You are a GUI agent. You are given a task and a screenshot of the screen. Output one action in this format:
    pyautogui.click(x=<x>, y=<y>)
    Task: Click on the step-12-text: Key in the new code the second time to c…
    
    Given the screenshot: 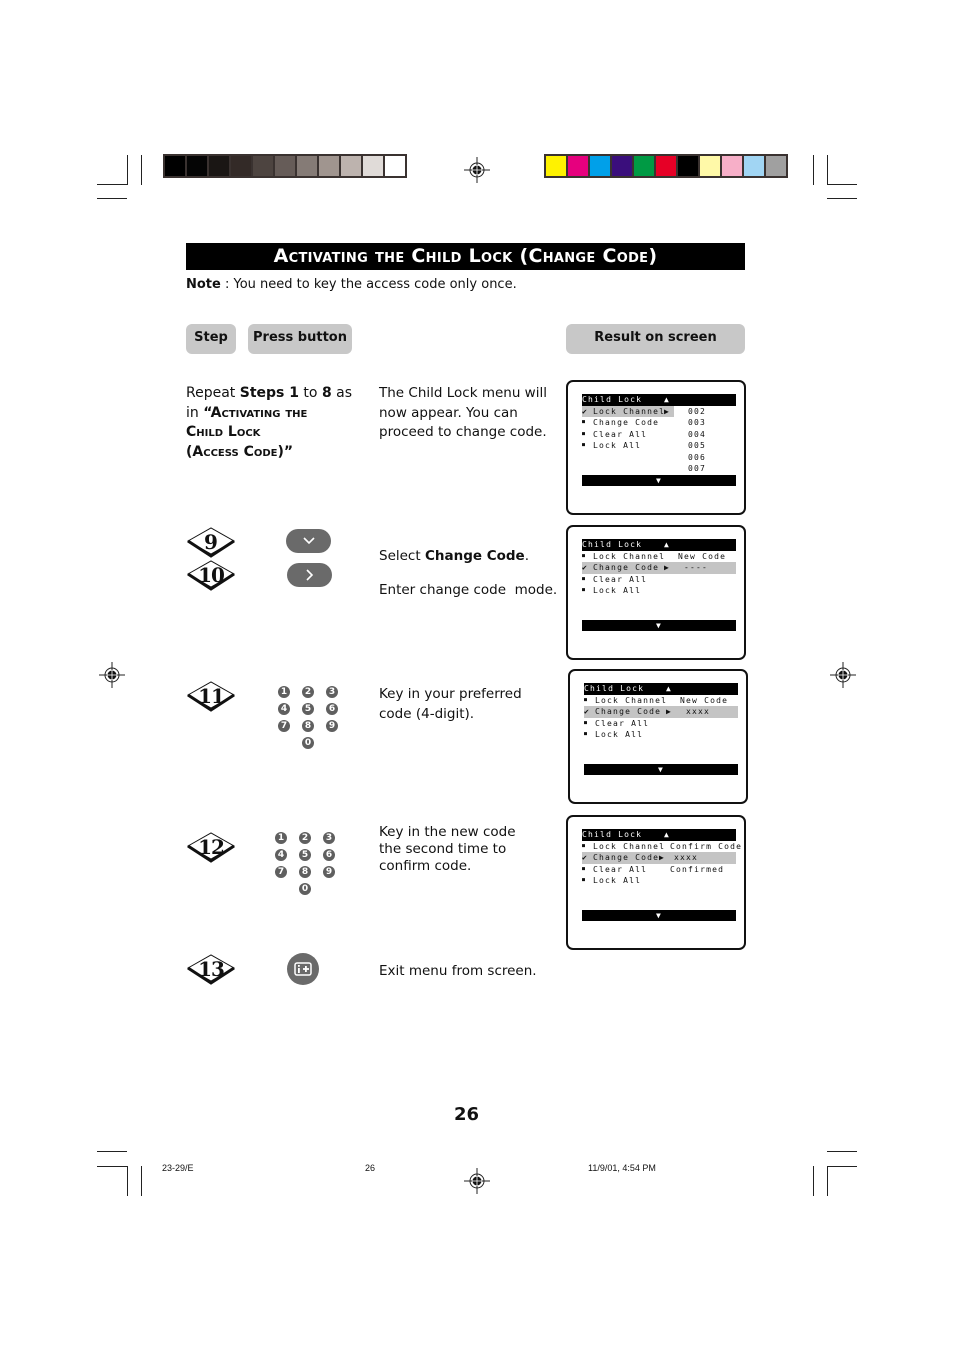 What is the action you would take?
    pyautogui.click(x=447, y=849)
    